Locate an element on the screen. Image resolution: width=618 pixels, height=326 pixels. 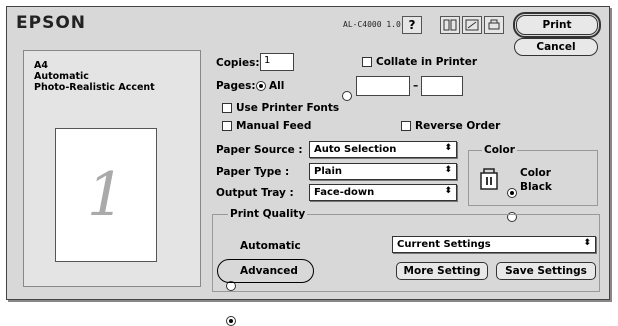
output-tray-label: Output Tray : is located at coordinates (255, 193).